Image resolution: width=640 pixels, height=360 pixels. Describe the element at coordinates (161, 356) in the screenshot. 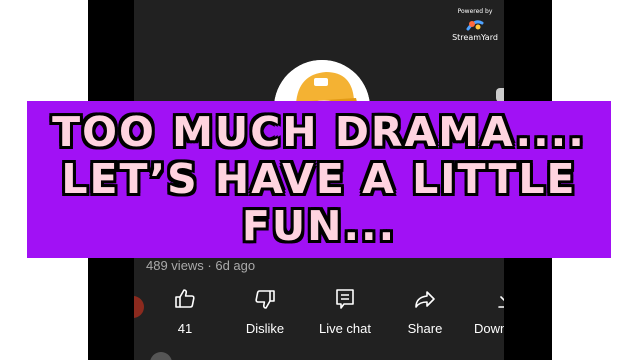

I see `comment-avatar-edge` at that location.